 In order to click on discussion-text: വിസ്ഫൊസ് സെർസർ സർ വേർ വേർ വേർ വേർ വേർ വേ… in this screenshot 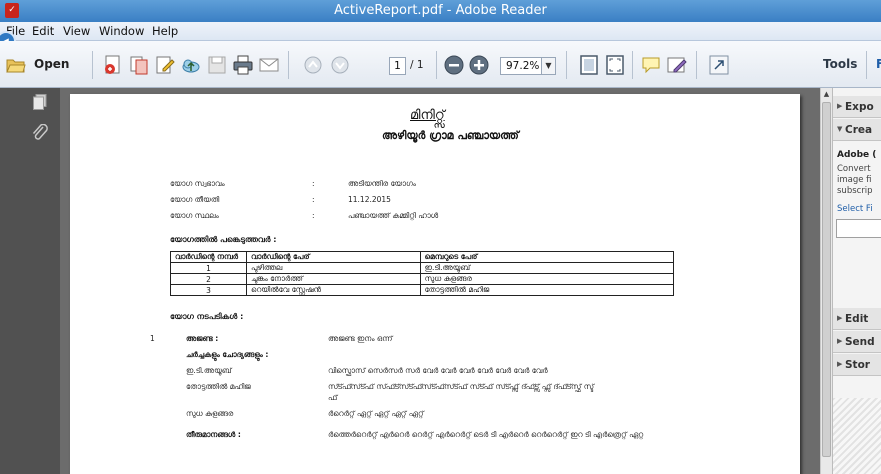, I will do `click(438, 370)`.